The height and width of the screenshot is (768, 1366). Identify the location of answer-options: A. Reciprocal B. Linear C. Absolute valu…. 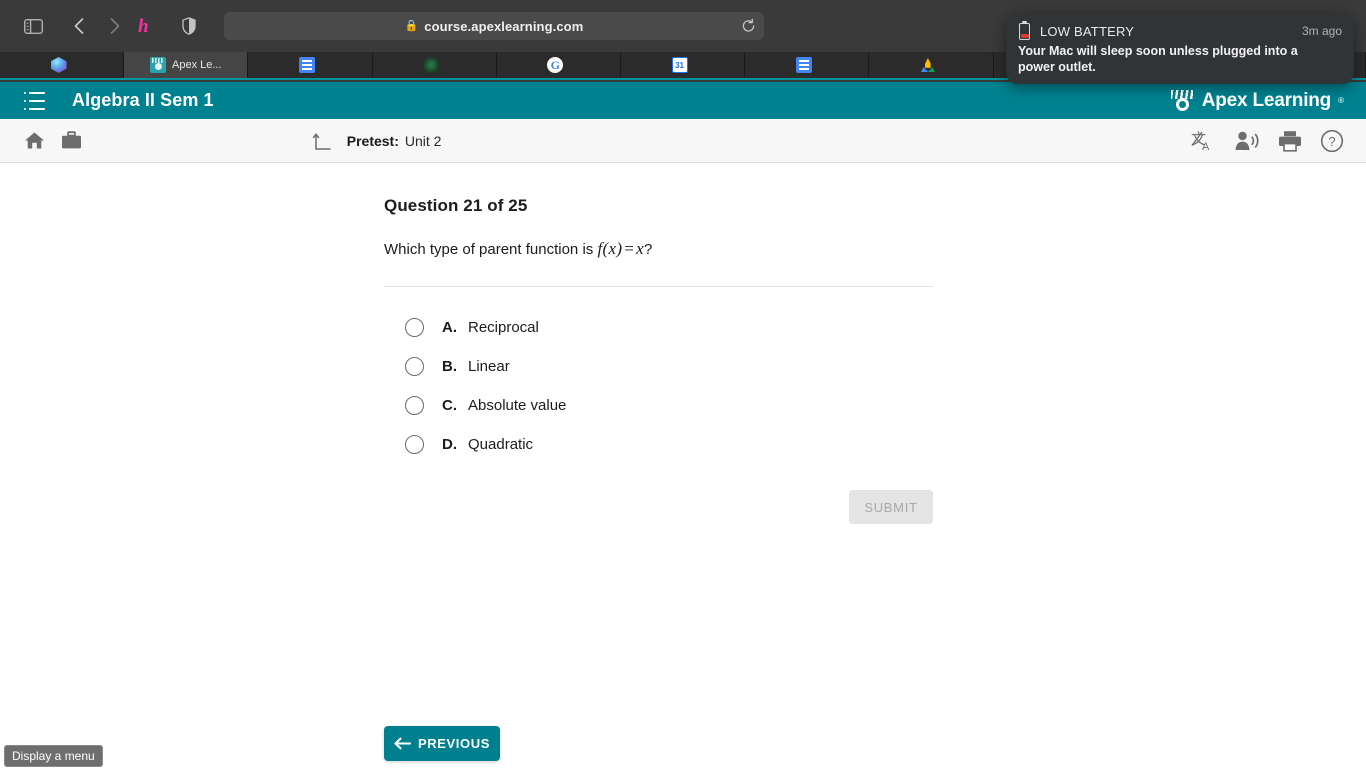
(670, 386).